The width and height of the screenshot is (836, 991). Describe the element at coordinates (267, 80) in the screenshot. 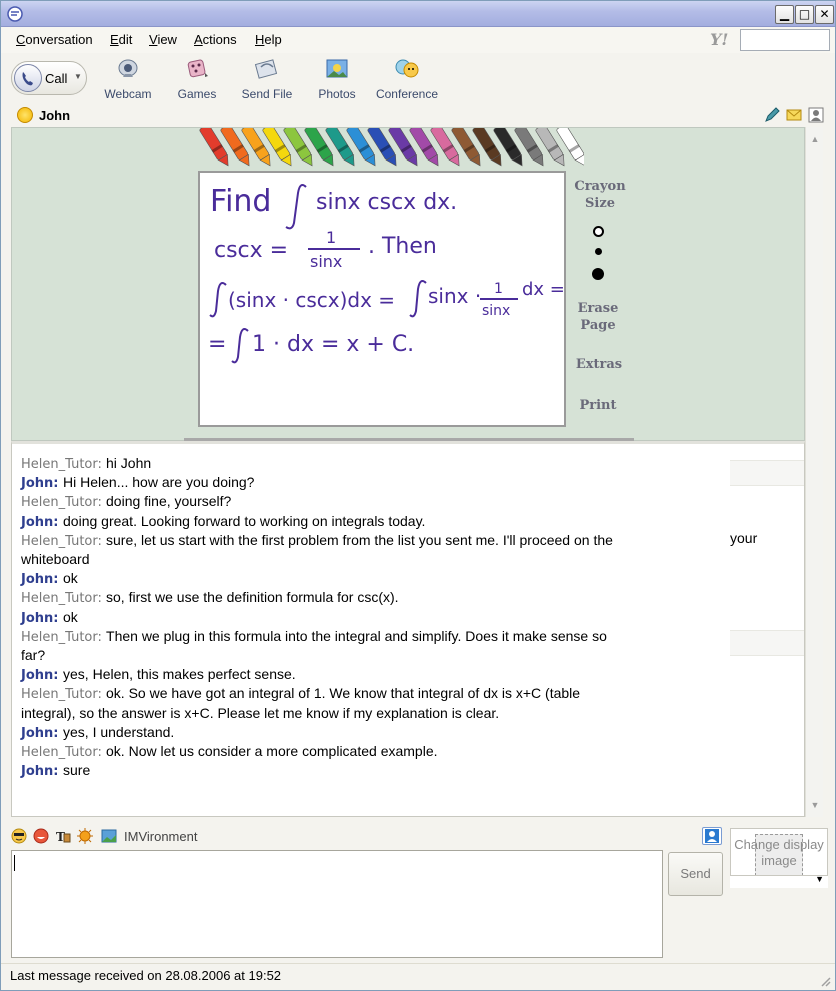

I see `send-file-button: Send File` at that location.